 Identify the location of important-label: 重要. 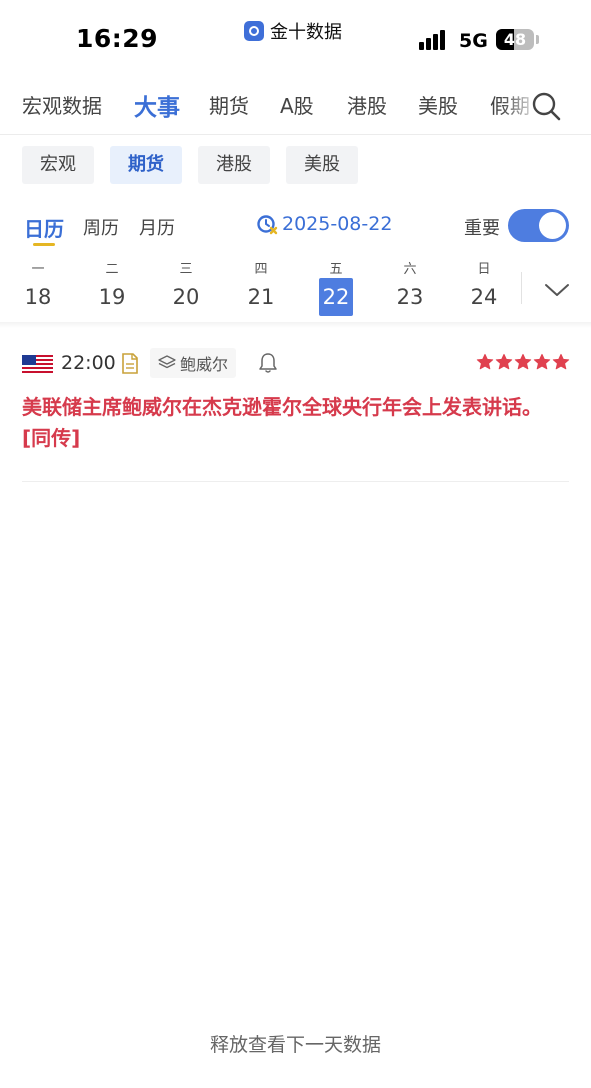
(482, 228).